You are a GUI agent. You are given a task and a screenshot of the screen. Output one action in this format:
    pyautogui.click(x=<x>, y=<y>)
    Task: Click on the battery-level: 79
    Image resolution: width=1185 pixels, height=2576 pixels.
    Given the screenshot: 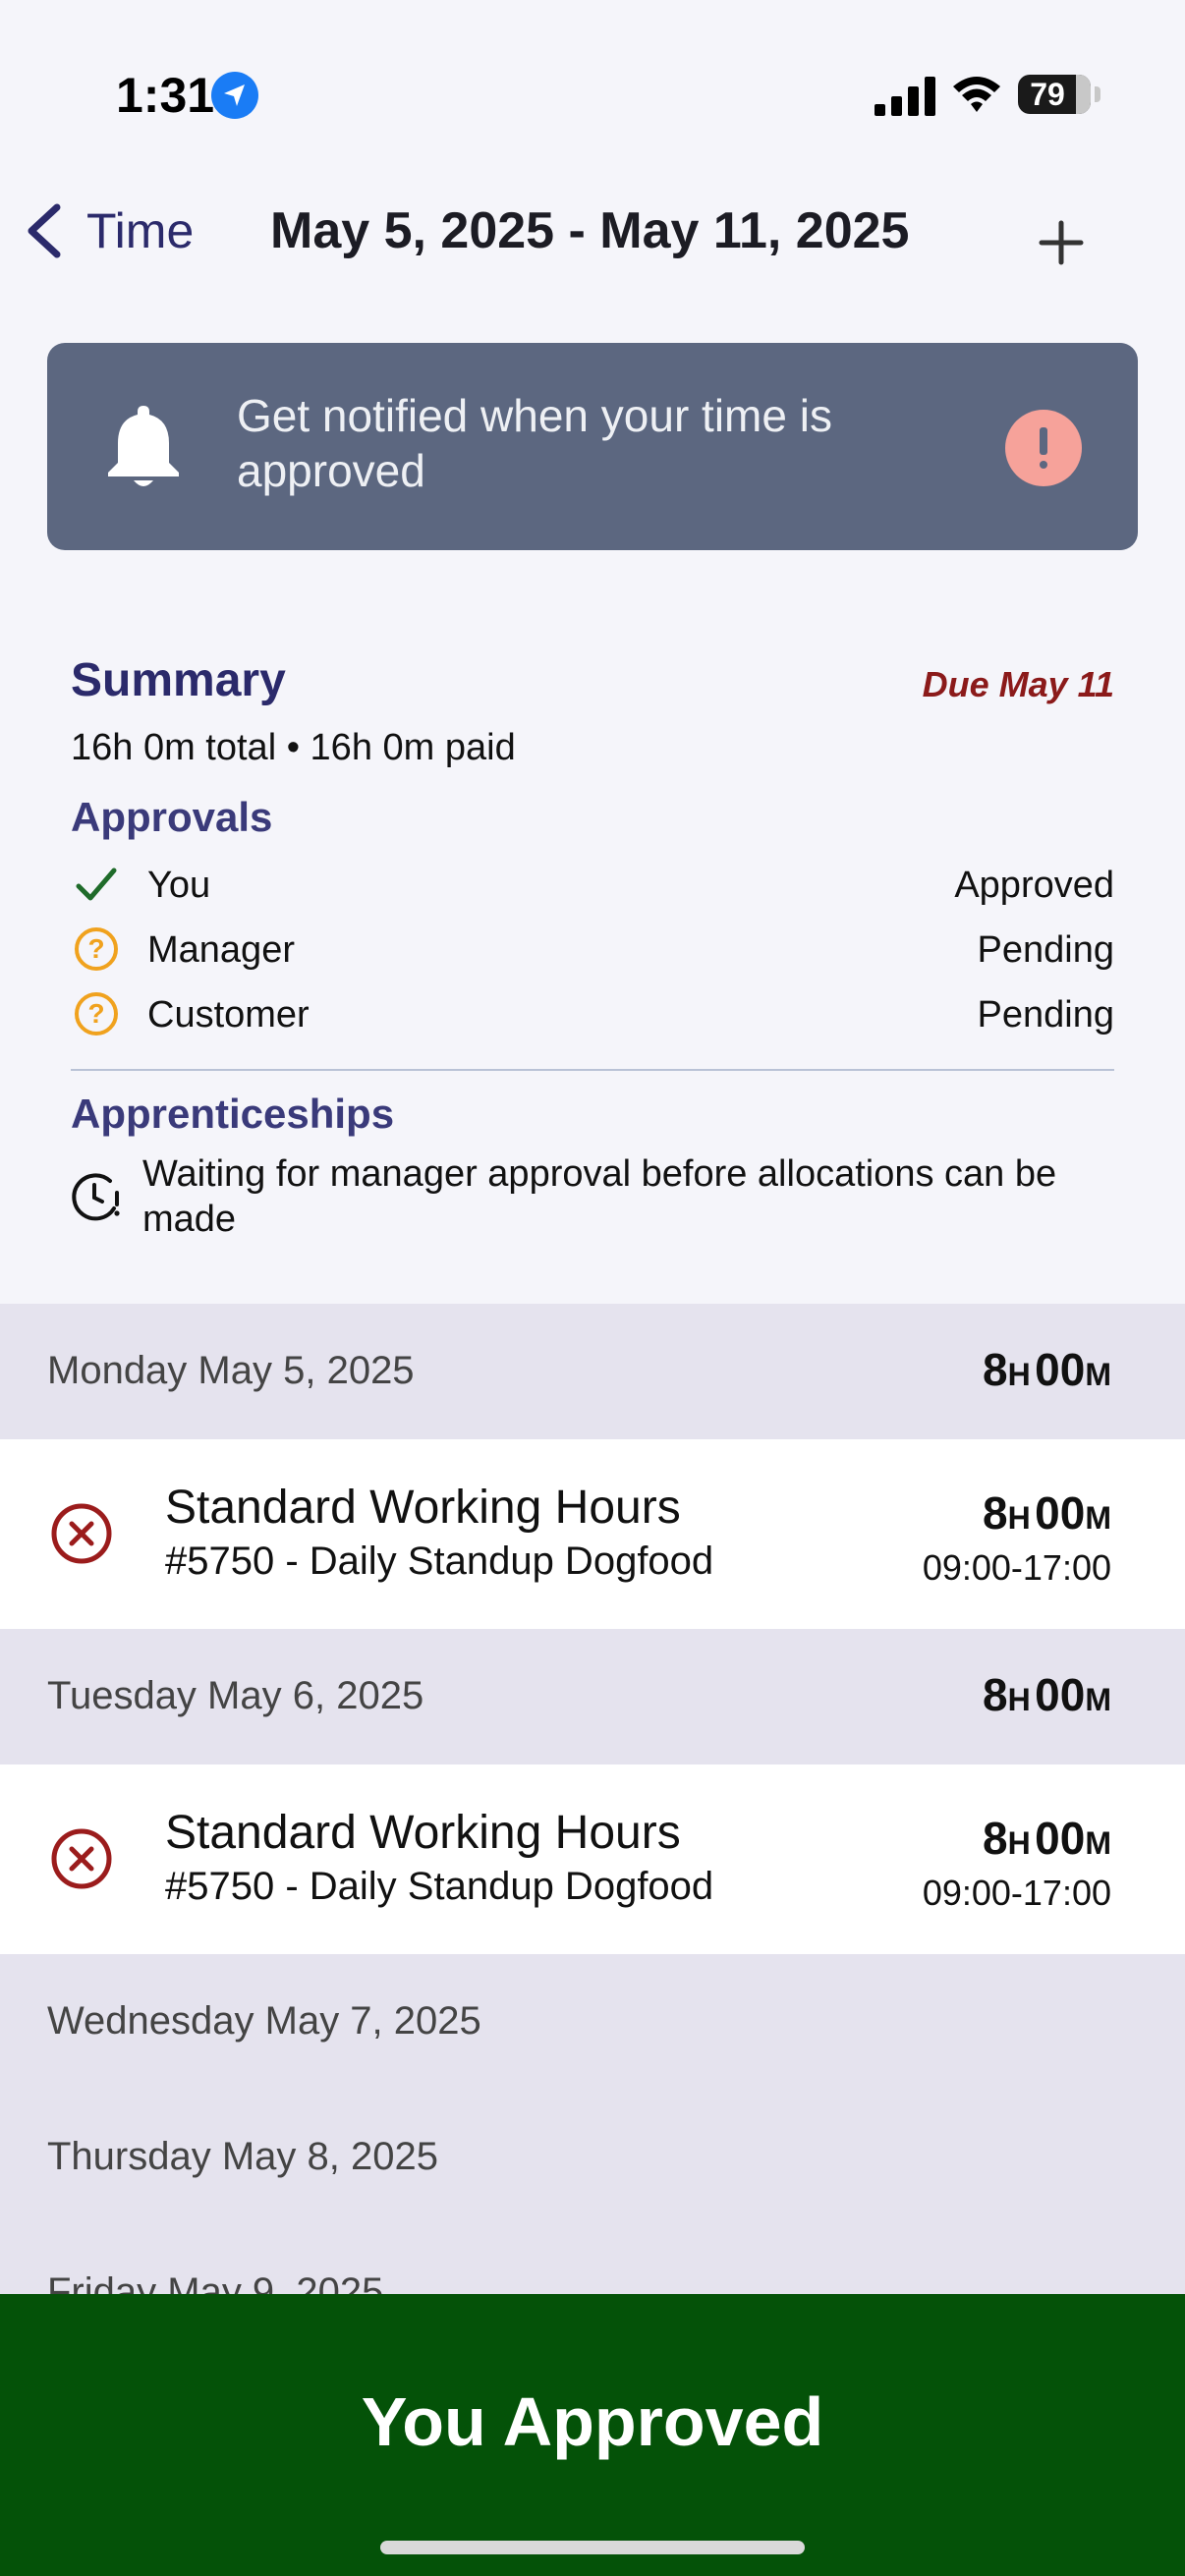 What is the action you would take?
    pyautogui.click(x=1048, y=94)
    